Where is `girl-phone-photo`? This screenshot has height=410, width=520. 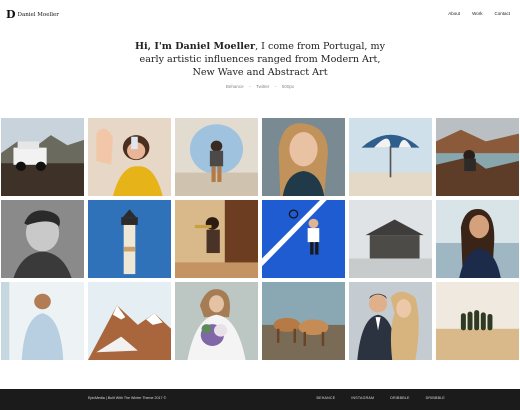 girl-phone-photo is located at coordinates (129, 157).